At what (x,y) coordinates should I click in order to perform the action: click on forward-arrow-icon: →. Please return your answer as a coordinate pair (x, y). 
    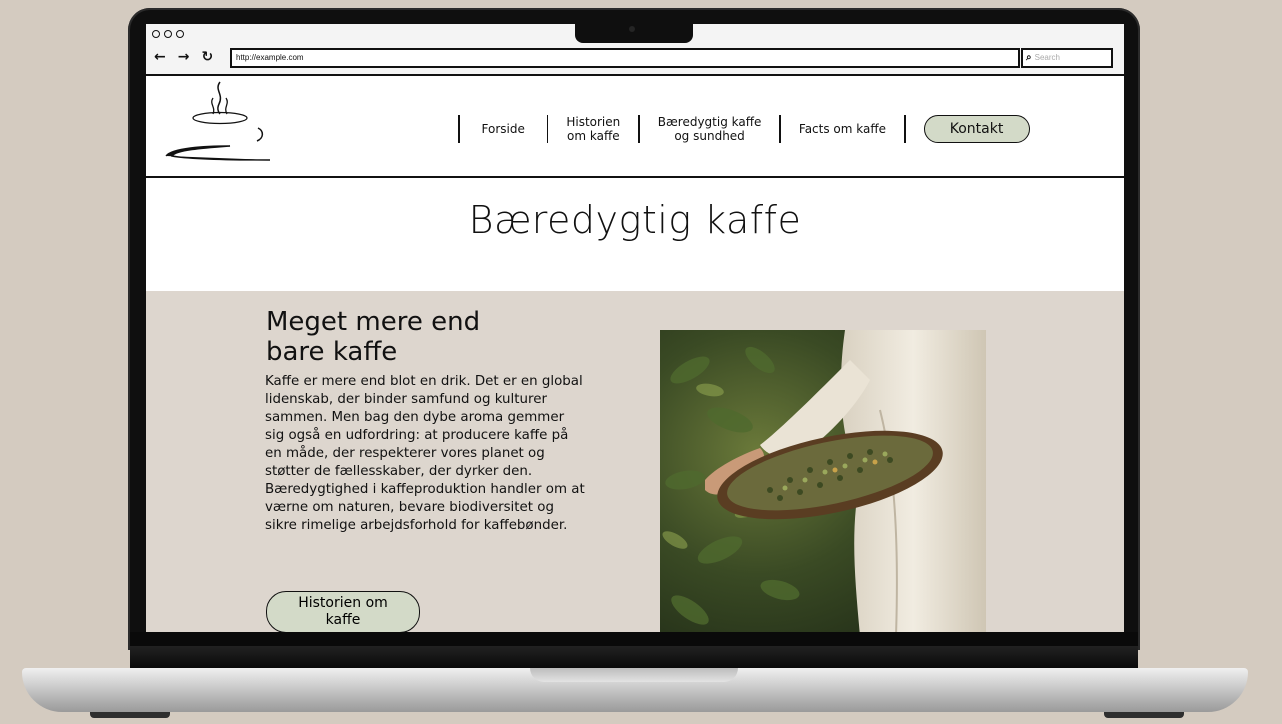
    Looking at the image, I should click on (184, 57).